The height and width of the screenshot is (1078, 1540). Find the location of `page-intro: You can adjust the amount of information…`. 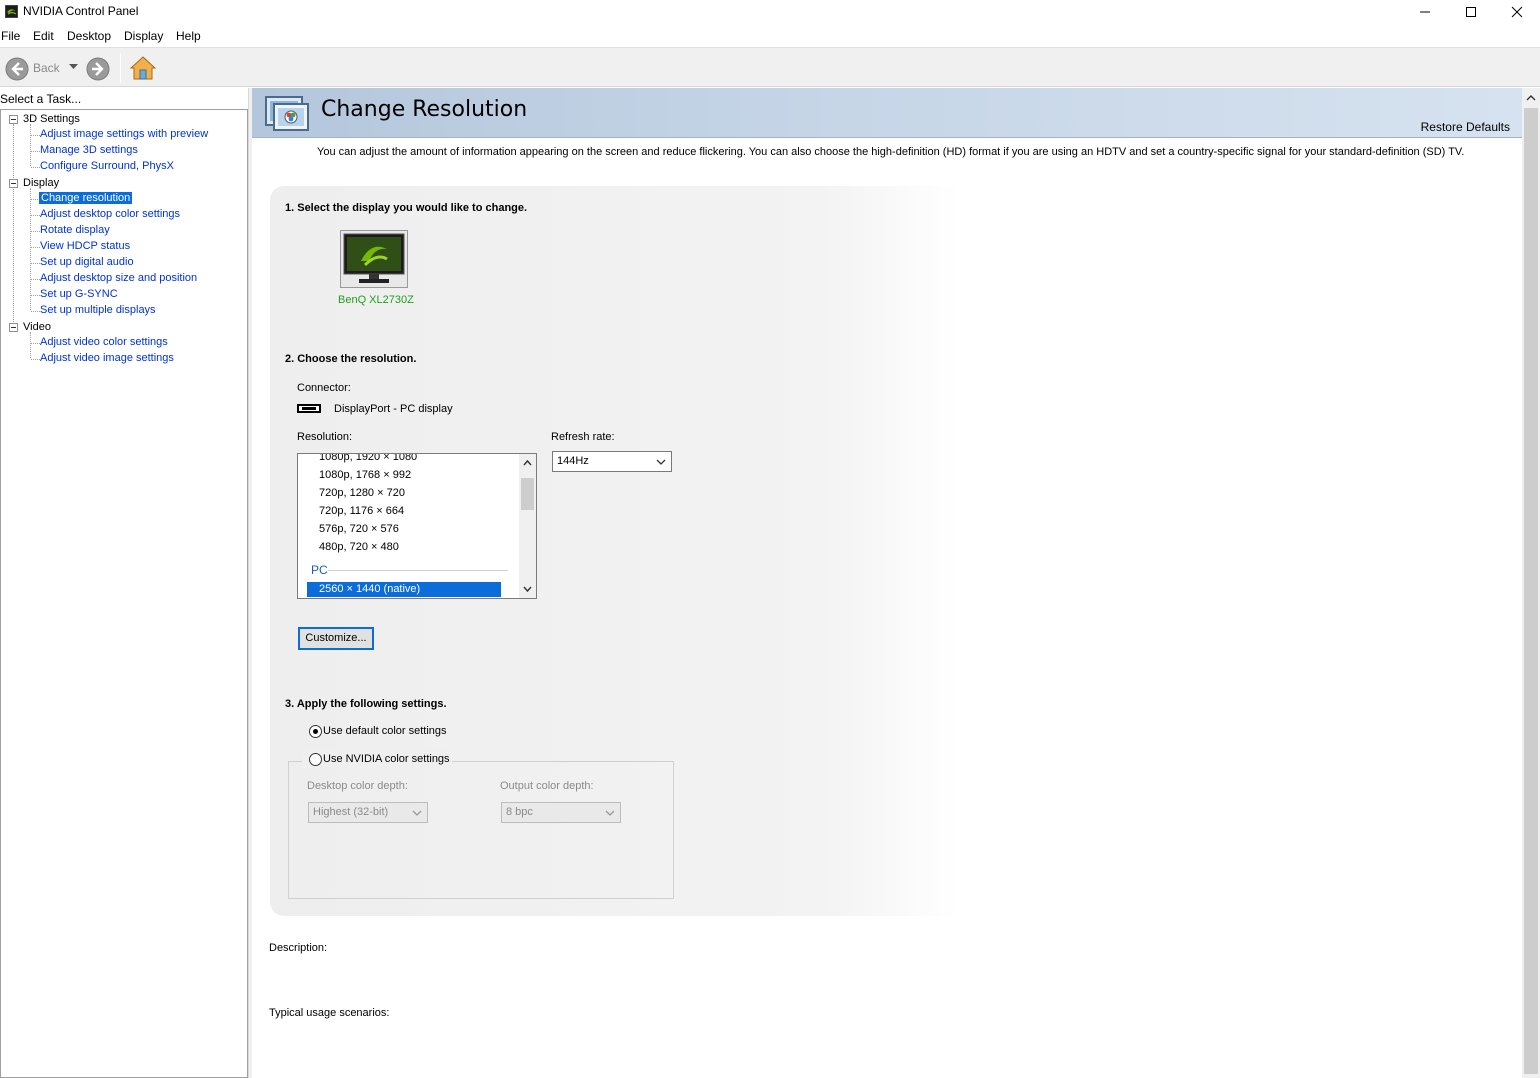

page-intro: You can adjust the amount of information… is located at coordinates (891, 152).